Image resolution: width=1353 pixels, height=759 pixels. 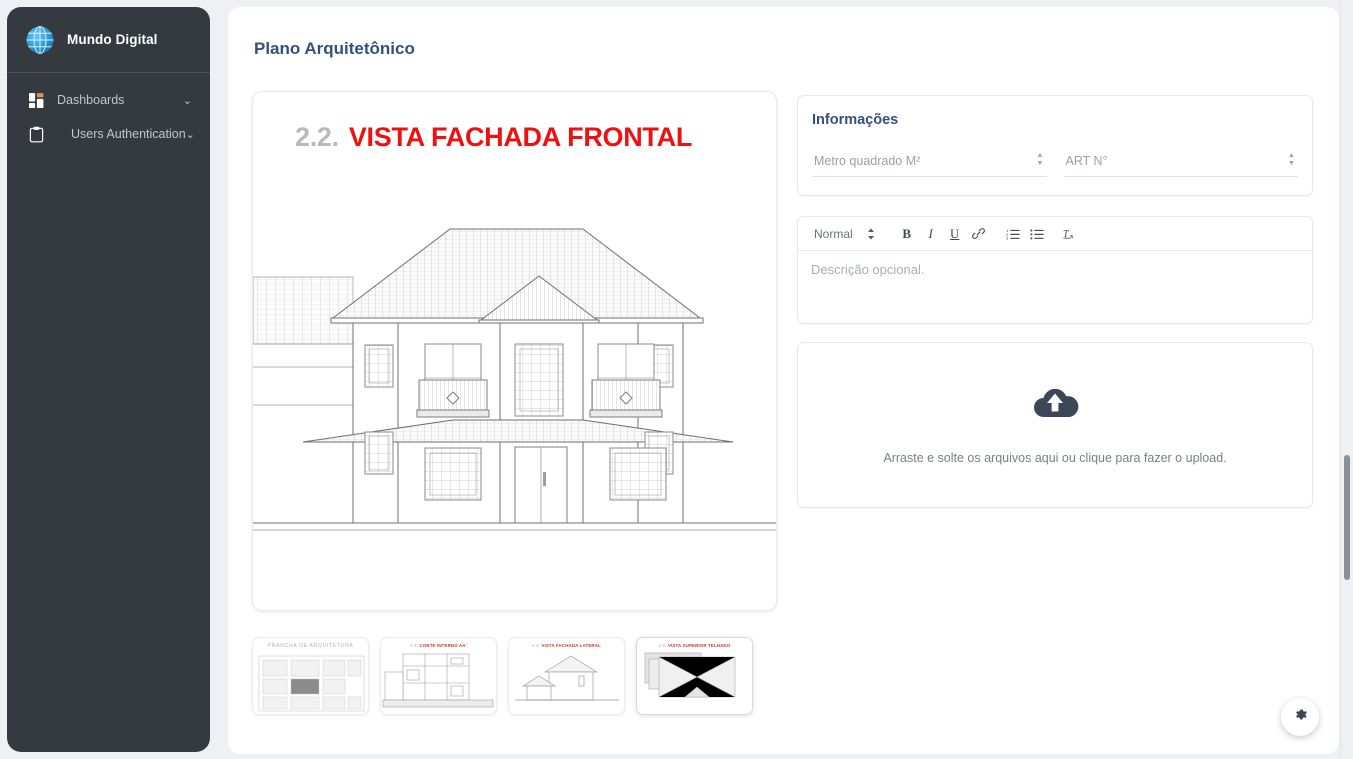 I want to click on thumbnail-number: 2.4., so click(x=414, y=645).